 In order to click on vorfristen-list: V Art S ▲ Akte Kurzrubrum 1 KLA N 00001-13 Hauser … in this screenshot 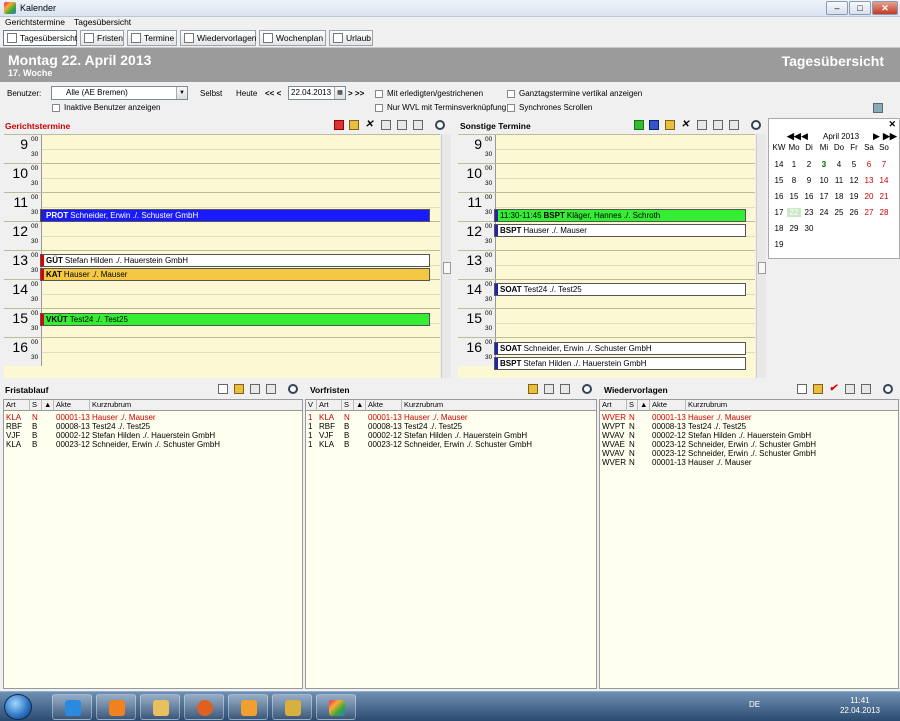, I will do `click(451, 544)`.